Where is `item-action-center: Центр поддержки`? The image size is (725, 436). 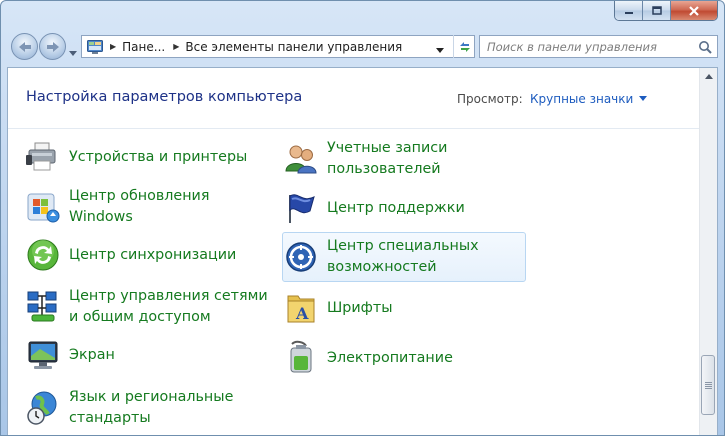 item-action-center: Центр поддержки is located at coordinates (402, 208).